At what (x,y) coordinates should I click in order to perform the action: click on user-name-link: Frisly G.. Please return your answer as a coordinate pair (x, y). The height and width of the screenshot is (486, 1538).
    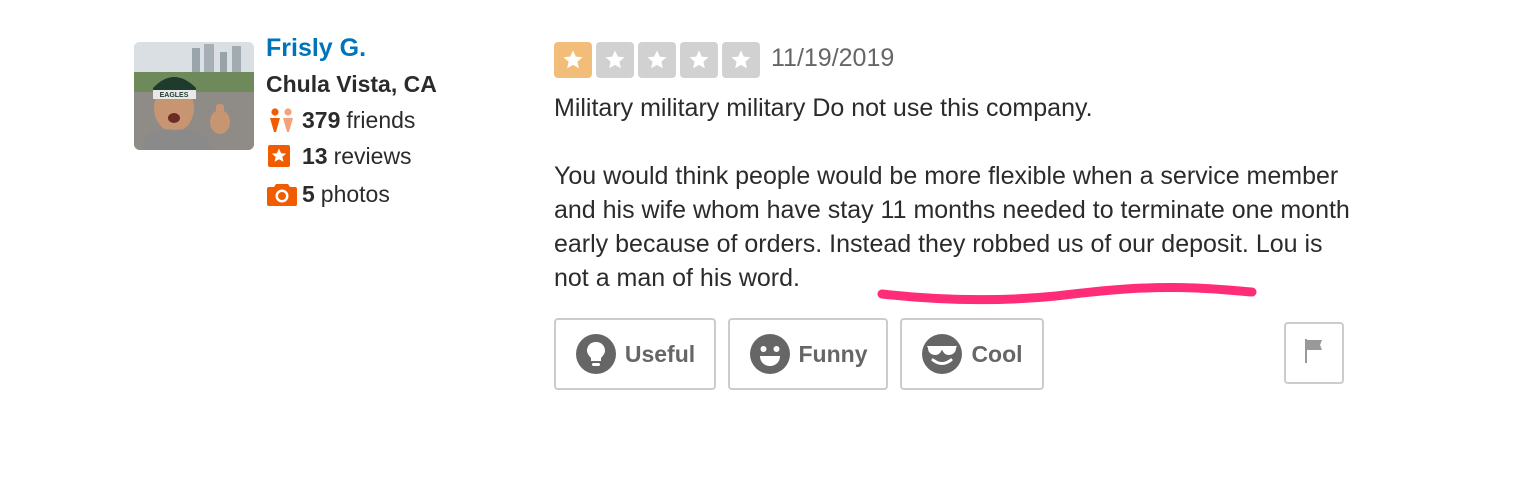
    Looking at the image, I should click on (316, 48).